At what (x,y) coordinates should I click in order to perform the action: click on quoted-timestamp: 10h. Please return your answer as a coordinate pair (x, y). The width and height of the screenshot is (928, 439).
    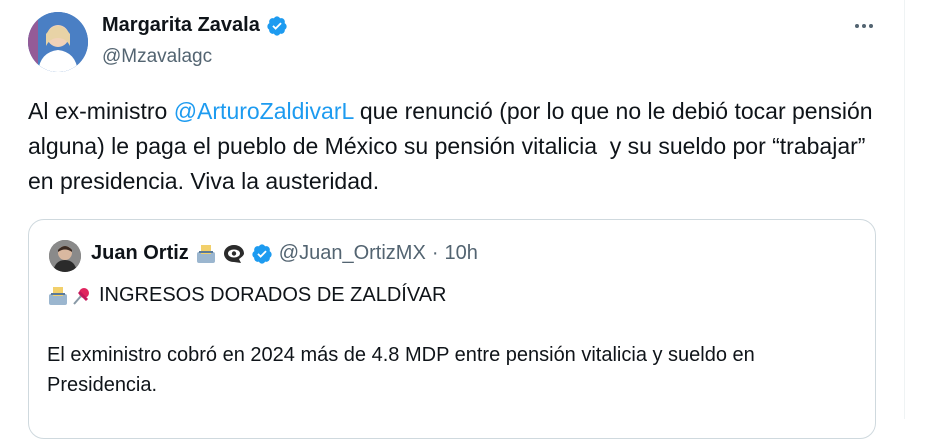
    Looking at the image, I should click on (460, 253).